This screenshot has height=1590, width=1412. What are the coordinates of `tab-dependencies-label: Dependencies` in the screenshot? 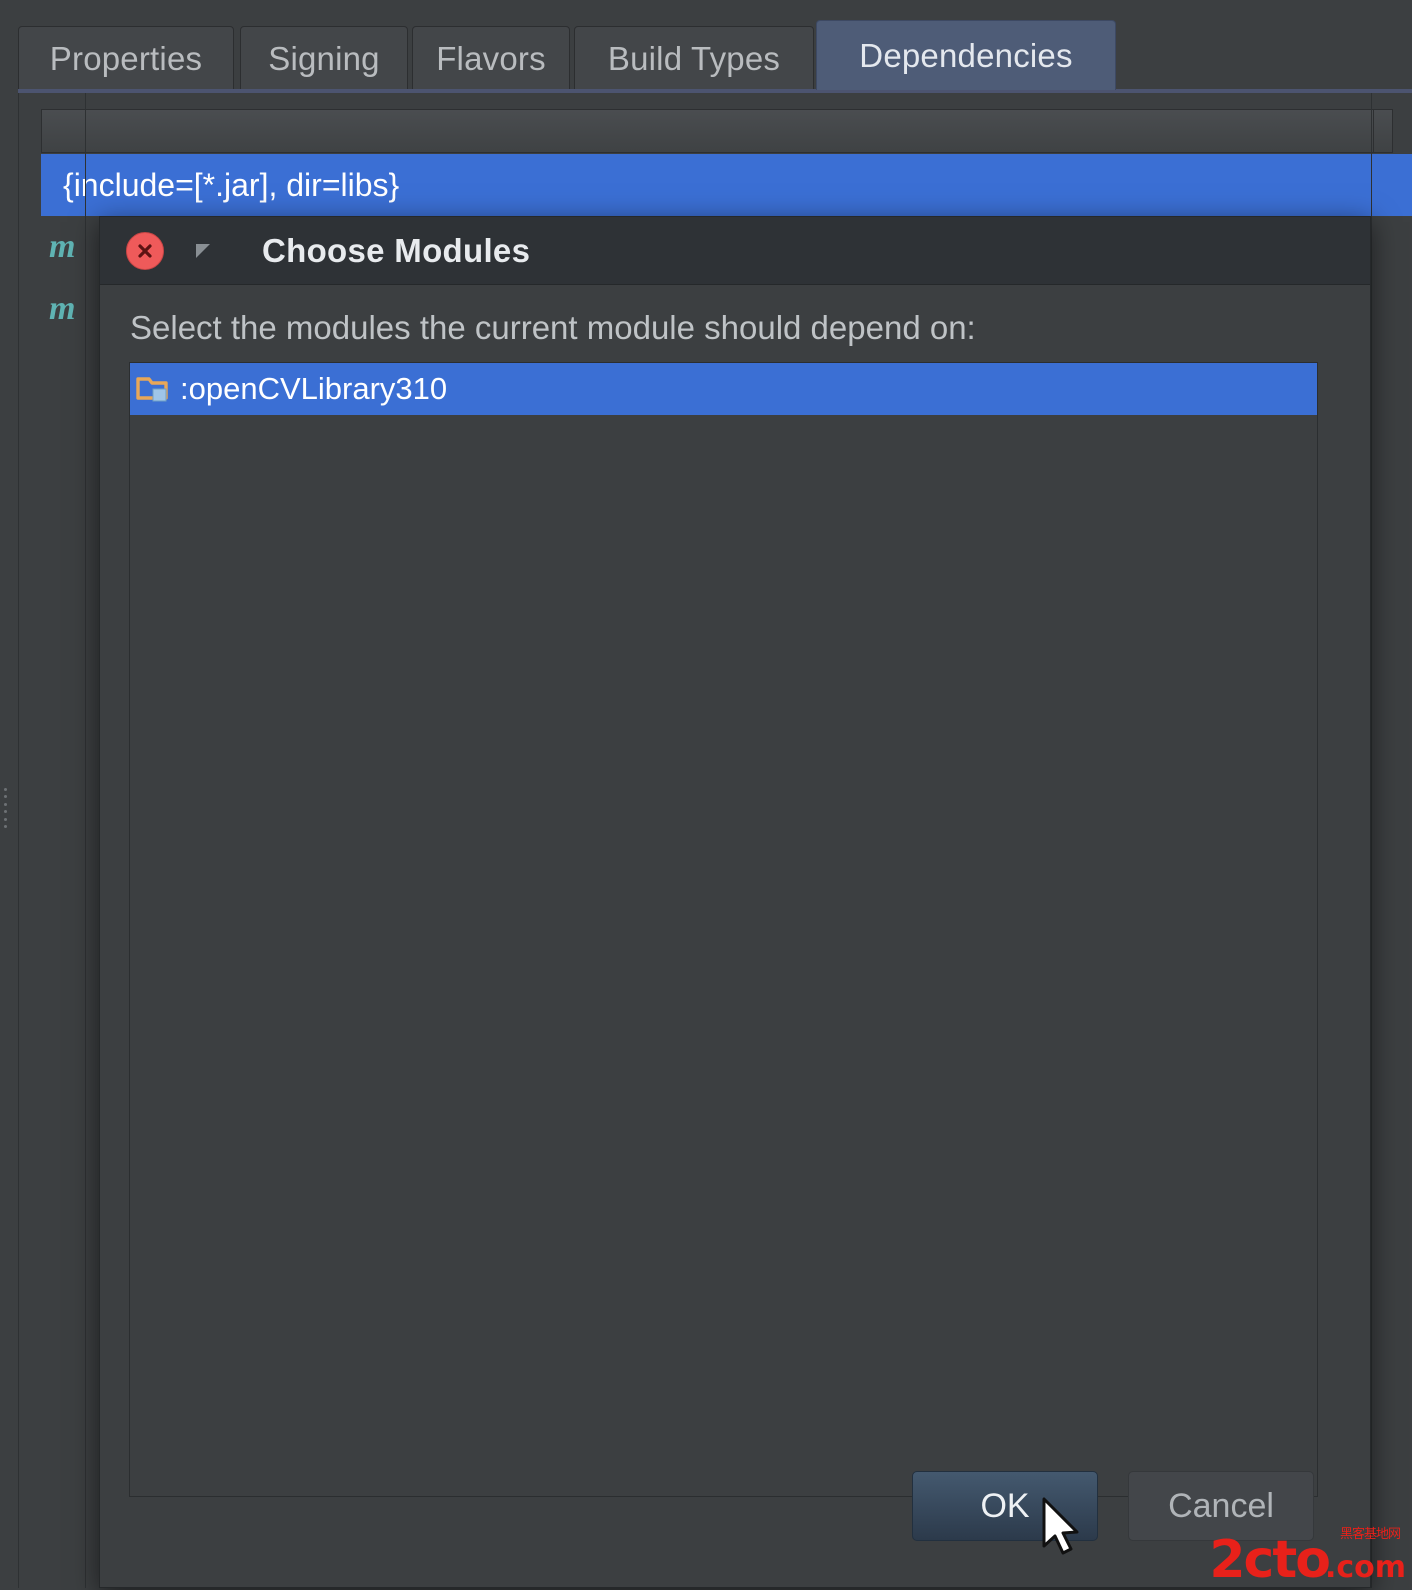 It's located at (966, 55).